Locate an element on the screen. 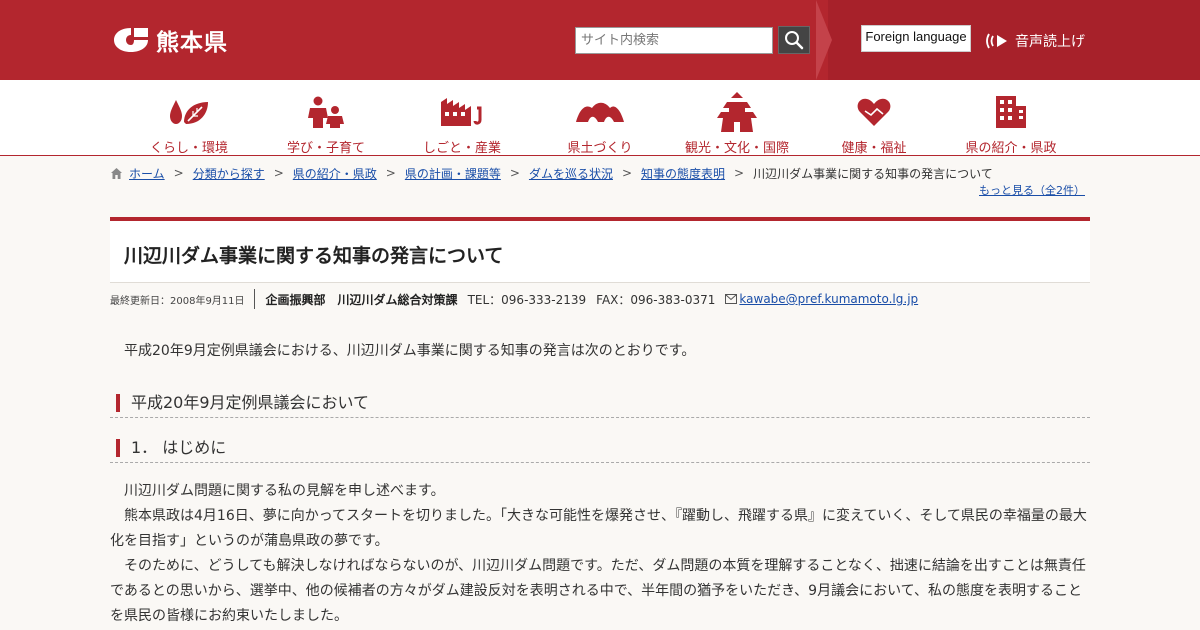 This screenshot has width=1200, height=630. voice-reading-label: 音声読上げ is located at coordinates (1050, 42).